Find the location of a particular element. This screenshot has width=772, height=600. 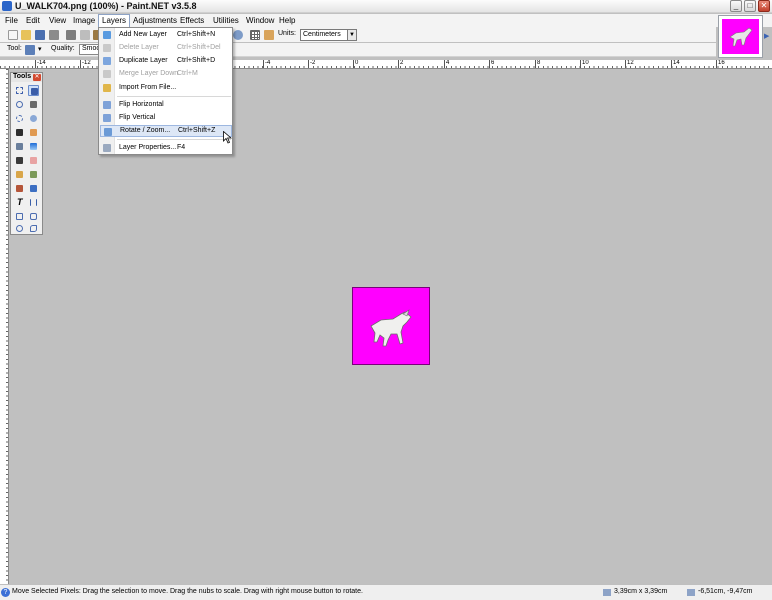

rulers-icon is located at coordinates (269, 35).